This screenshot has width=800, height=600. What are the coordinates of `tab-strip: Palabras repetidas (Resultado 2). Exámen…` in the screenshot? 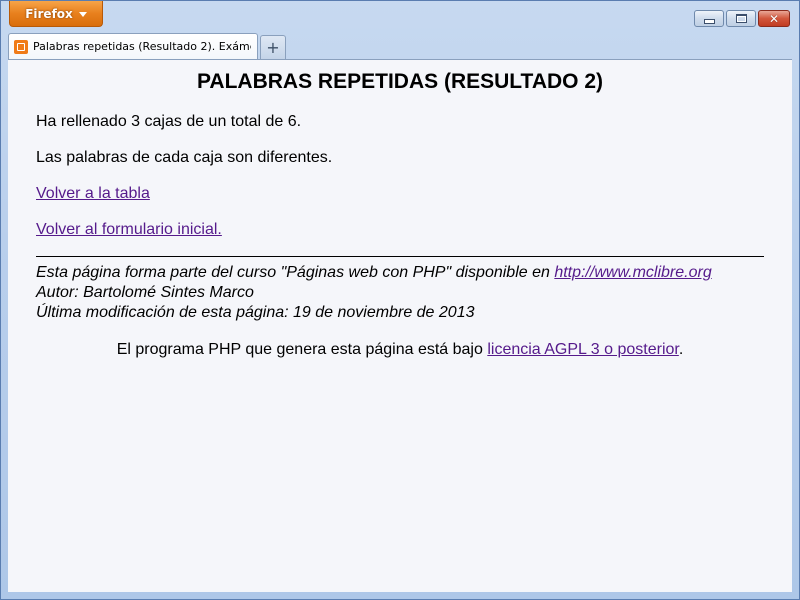 It's located at (147, 46).